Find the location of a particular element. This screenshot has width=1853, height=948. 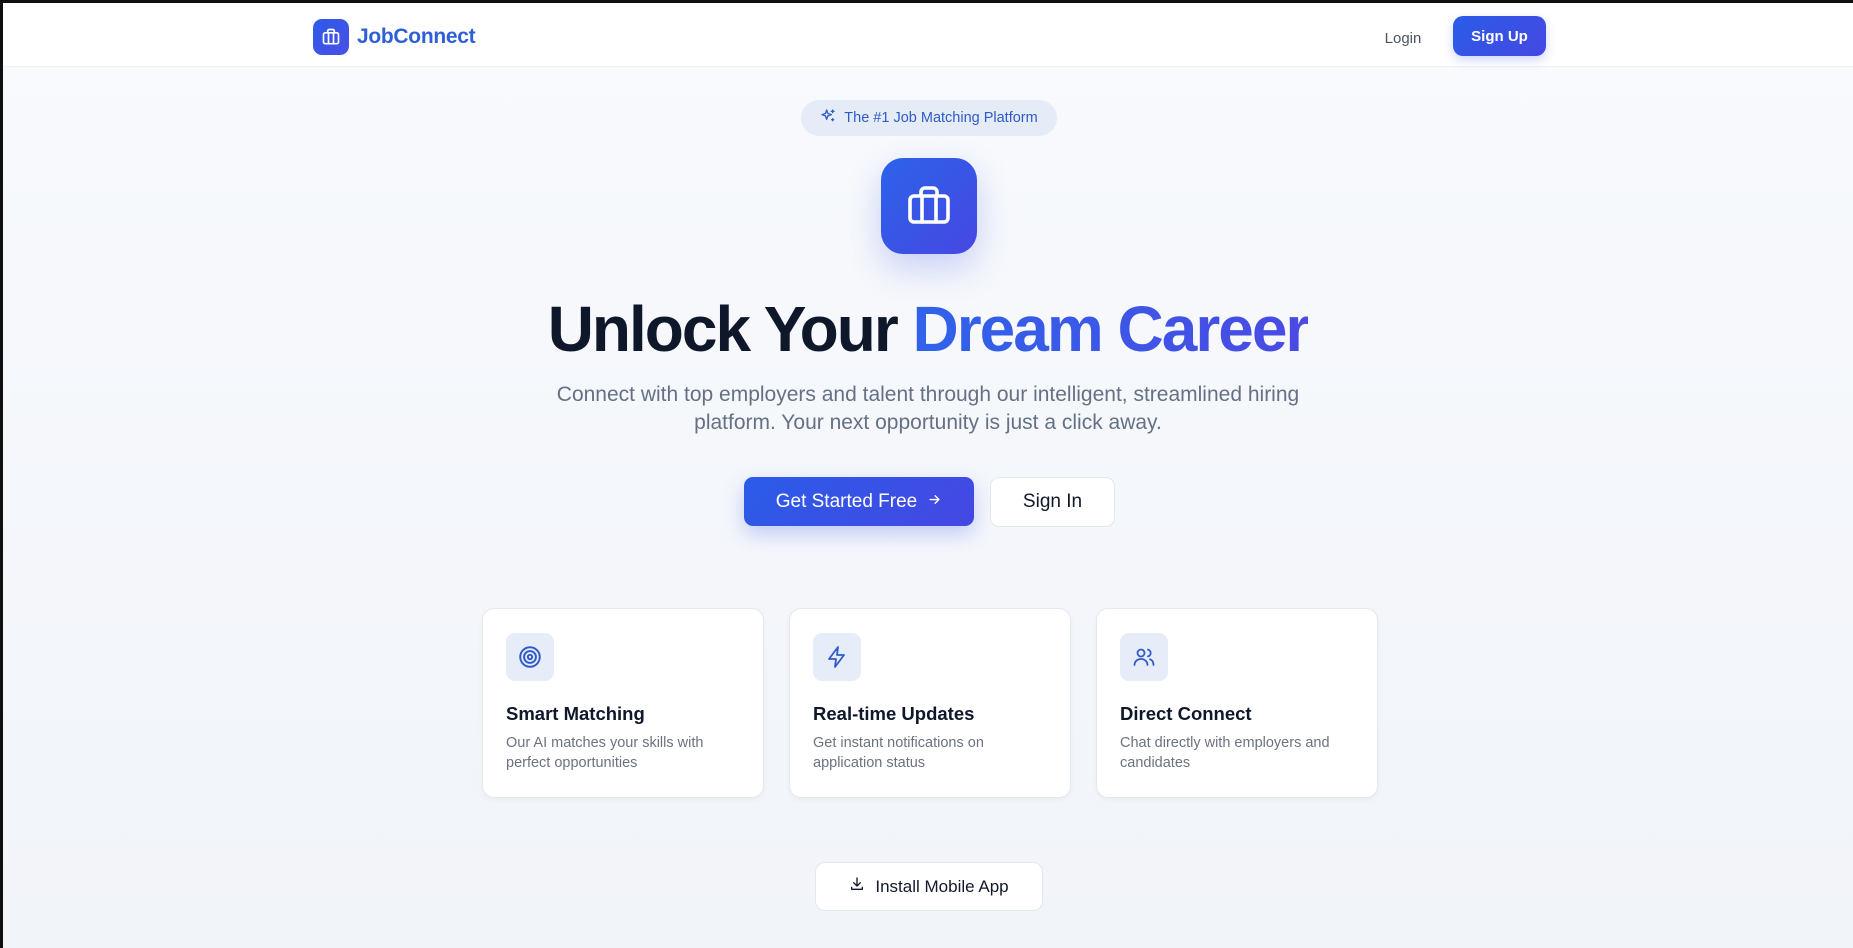

headline-accent: Dream Career is located at coordinates (1111, 329).